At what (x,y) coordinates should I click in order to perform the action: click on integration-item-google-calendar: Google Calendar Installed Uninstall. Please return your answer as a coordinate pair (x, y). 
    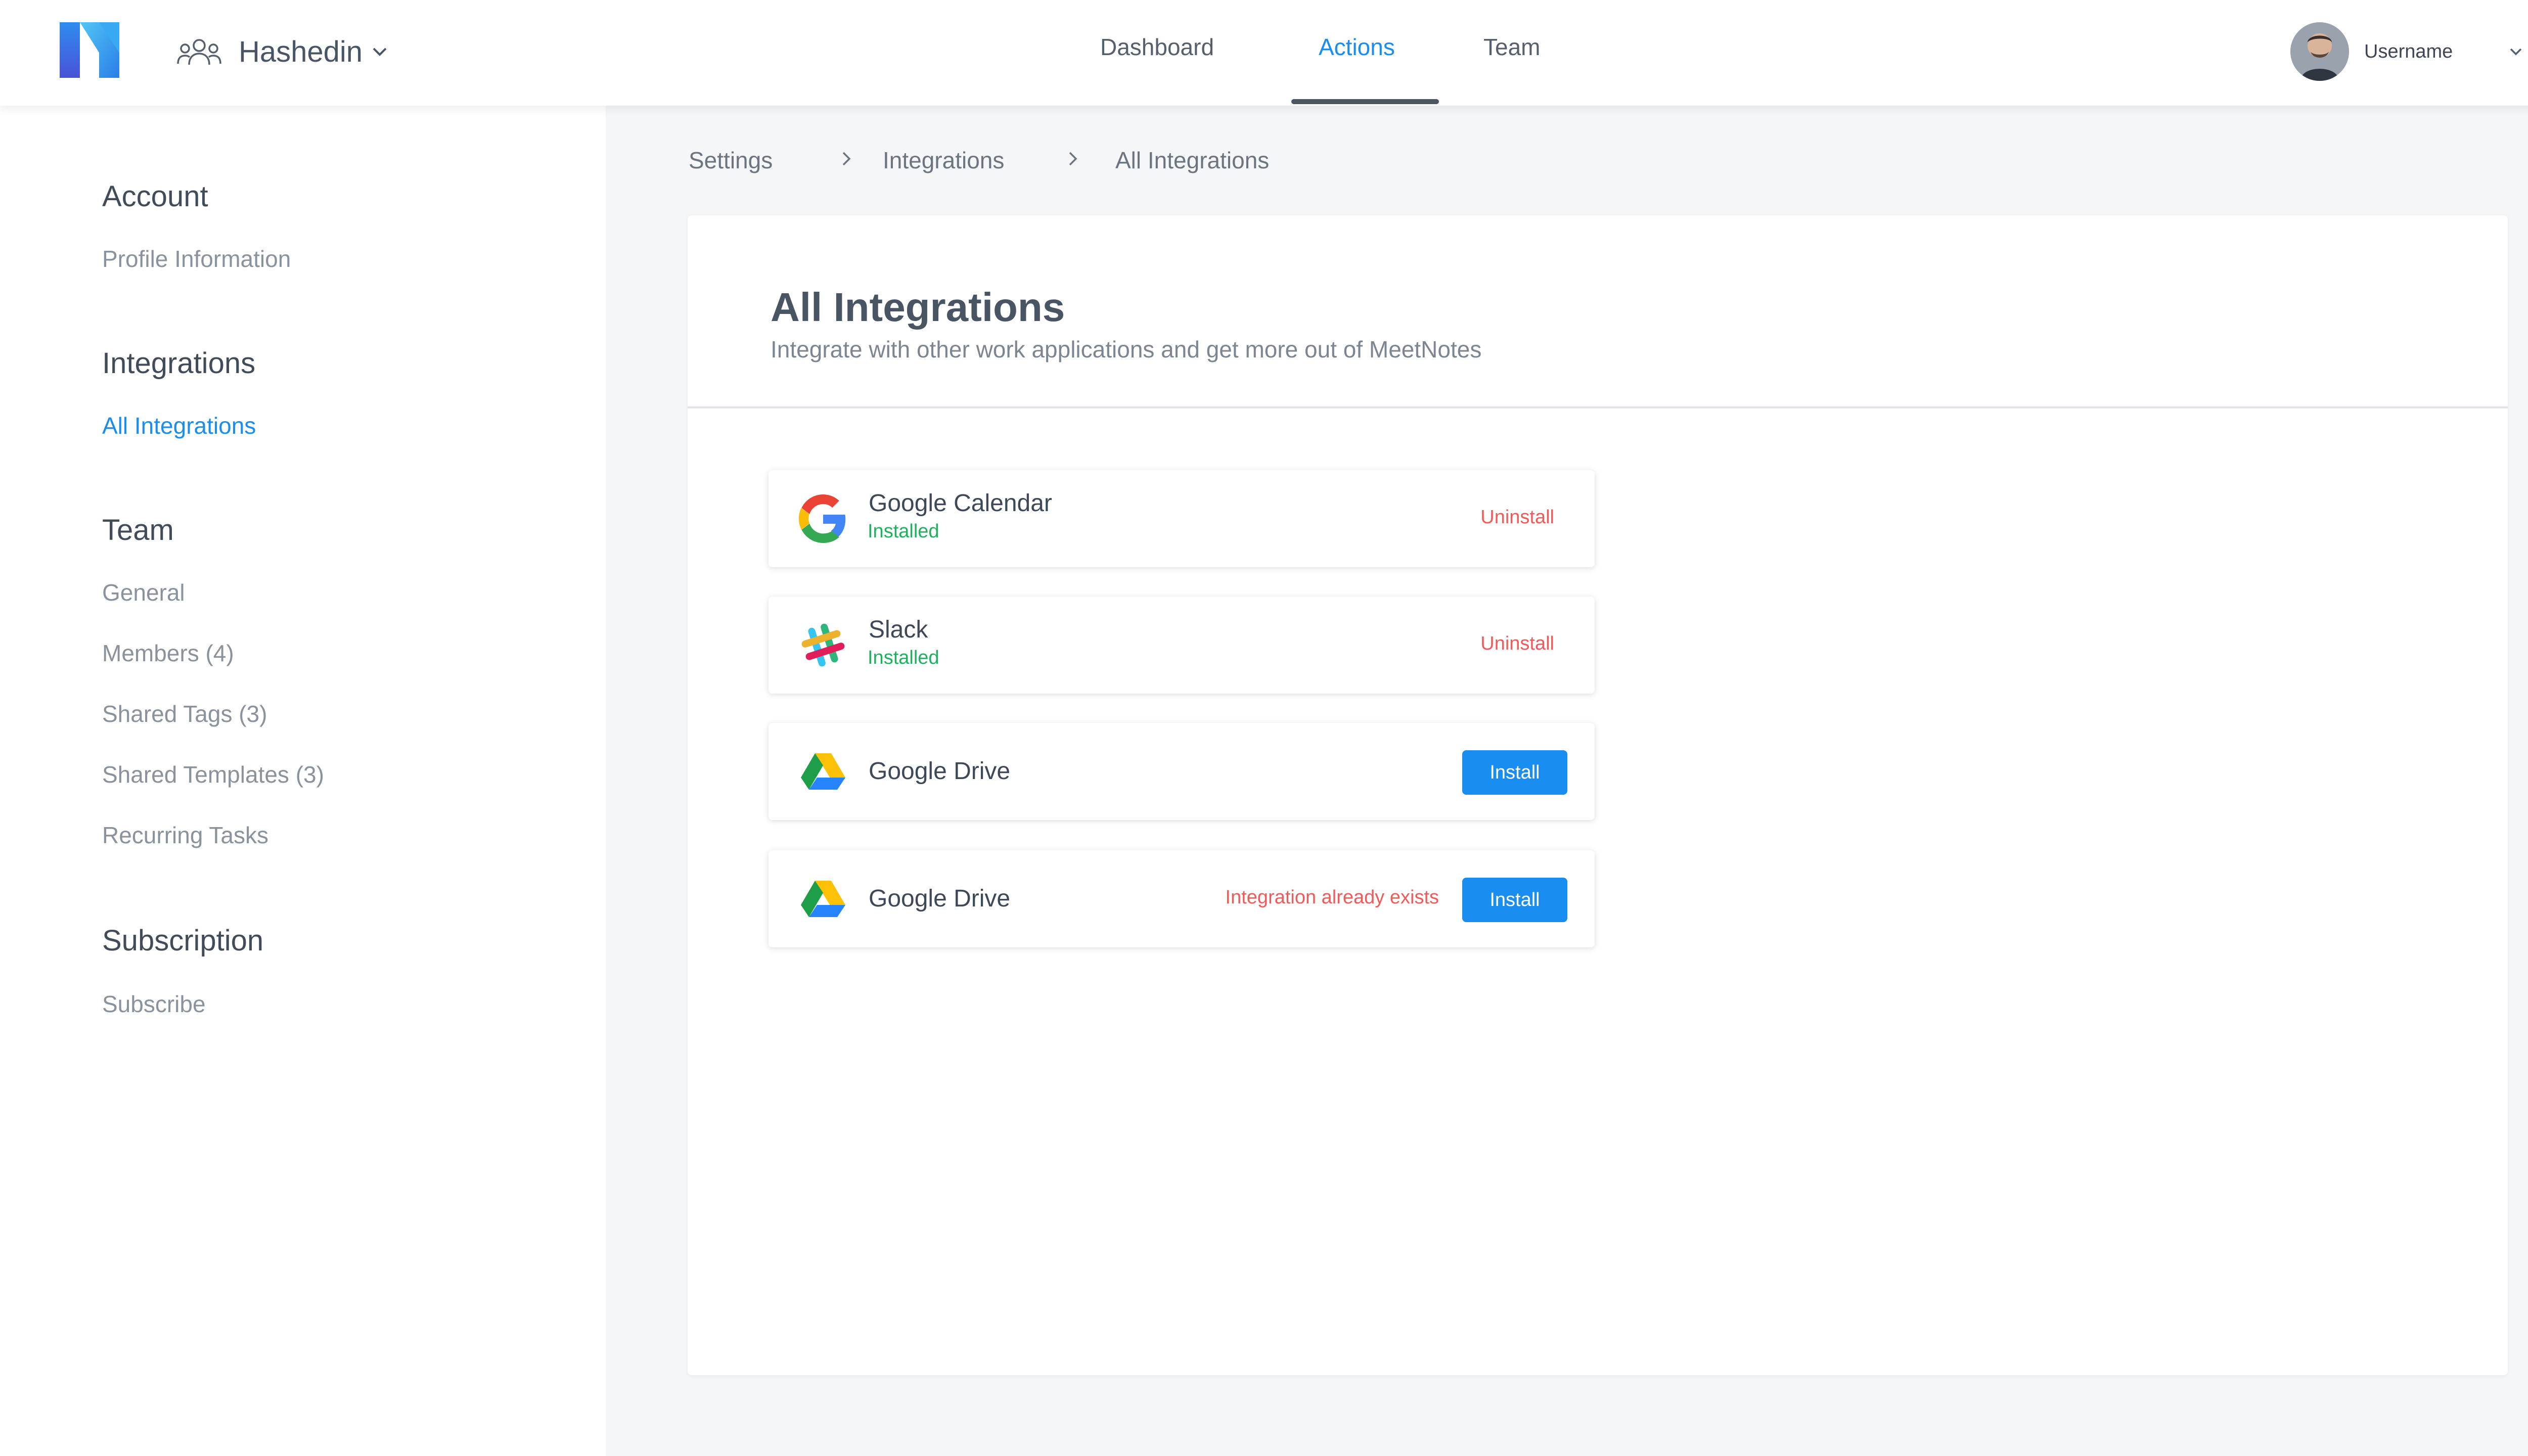
    Looking at the image, I should click on (1182, 518).